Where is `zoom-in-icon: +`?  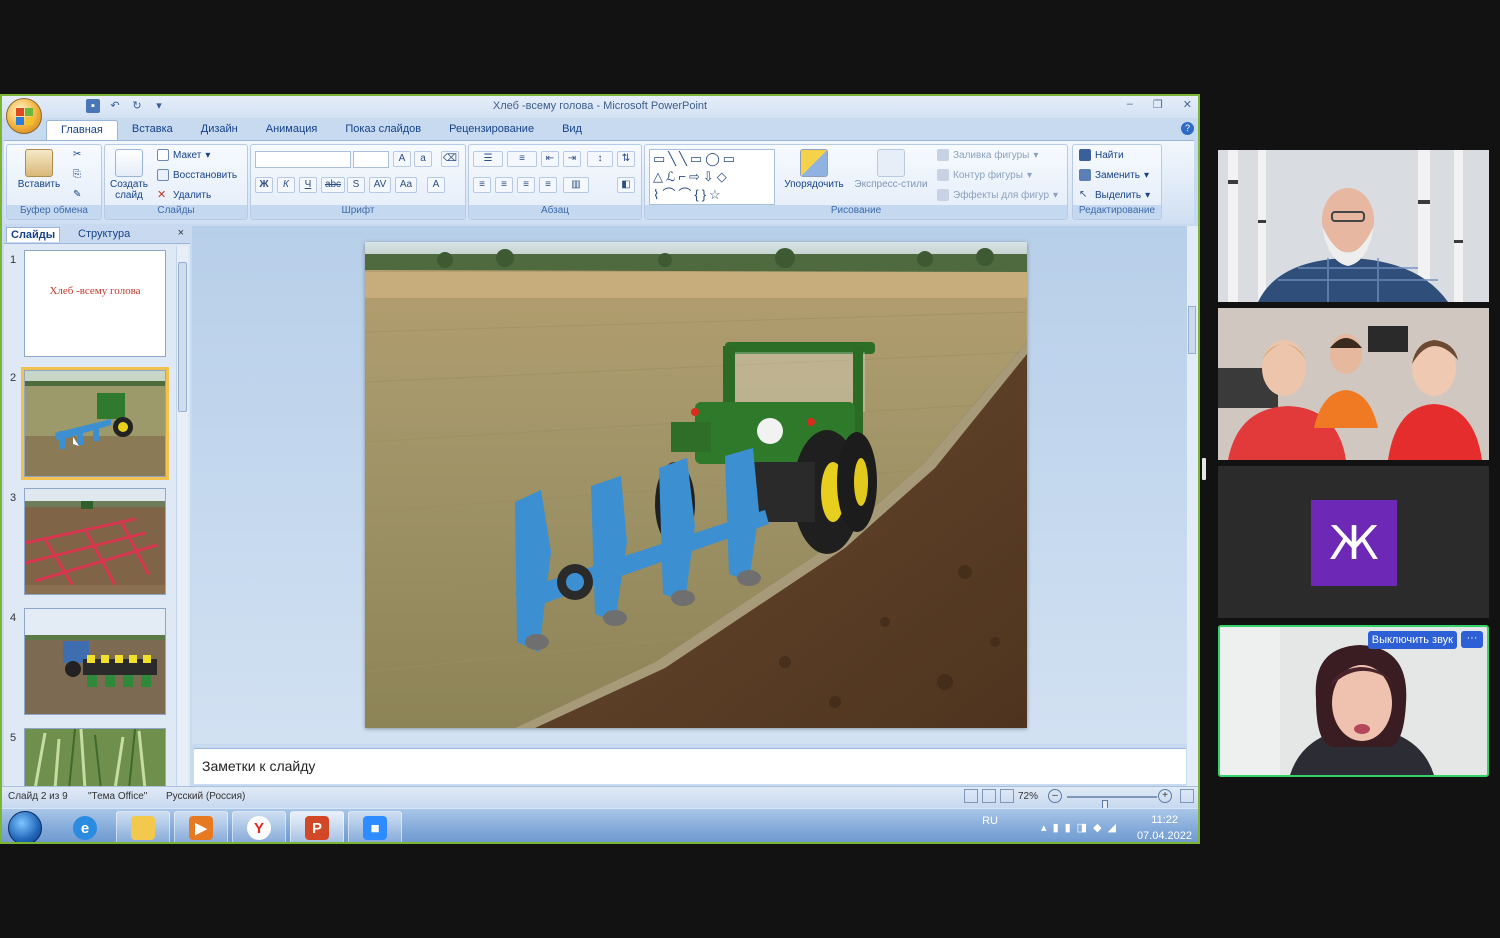
zoom-in-icon: + is located at coordinates (1165, 796).